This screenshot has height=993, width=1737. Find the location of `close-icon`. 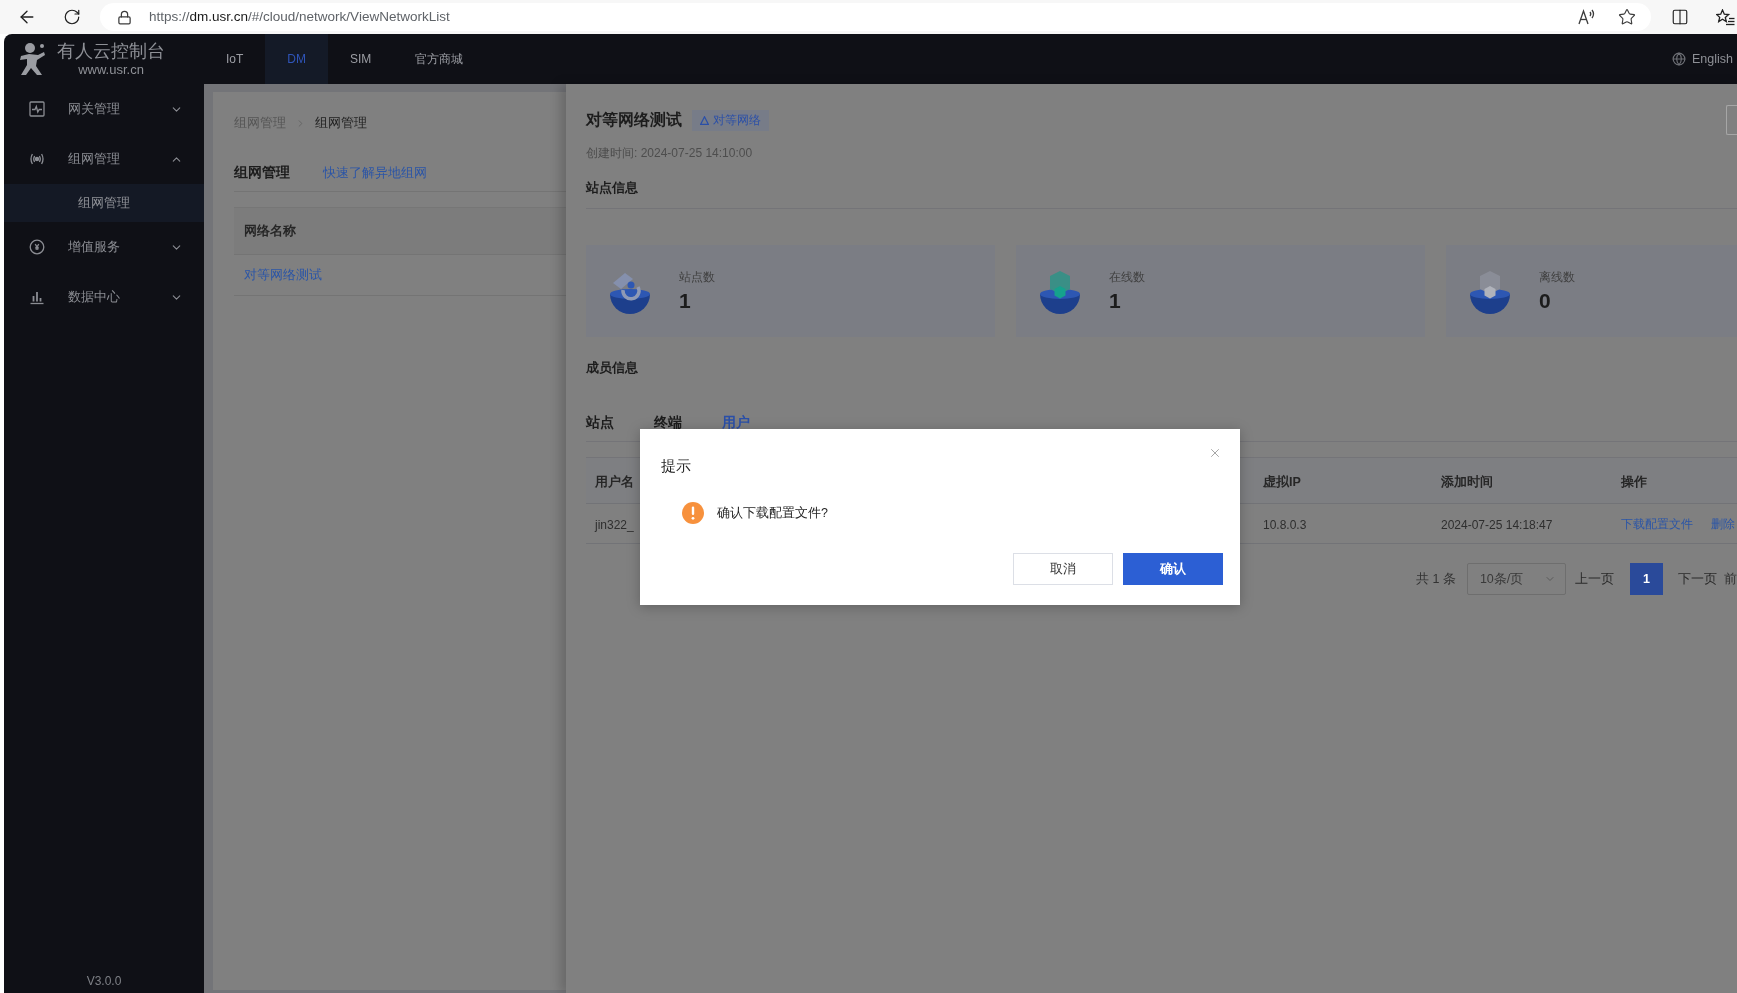

close-icon is located at coordinates (1215, 453).